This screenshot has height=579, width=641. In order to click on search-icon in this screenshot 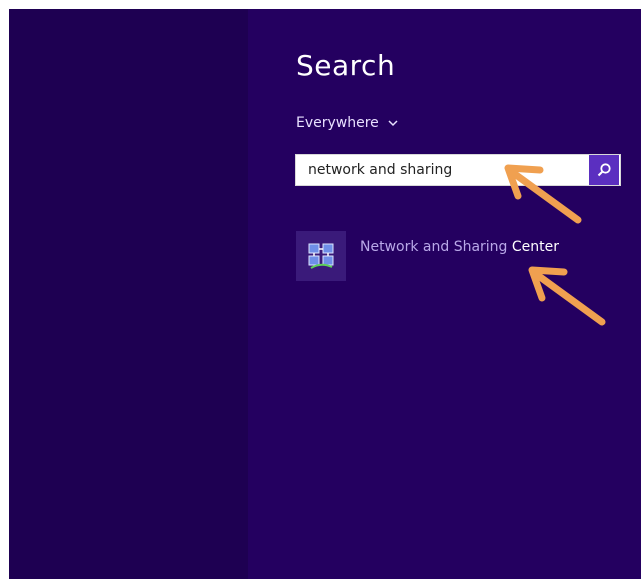, I will do `click(604, 170)`.